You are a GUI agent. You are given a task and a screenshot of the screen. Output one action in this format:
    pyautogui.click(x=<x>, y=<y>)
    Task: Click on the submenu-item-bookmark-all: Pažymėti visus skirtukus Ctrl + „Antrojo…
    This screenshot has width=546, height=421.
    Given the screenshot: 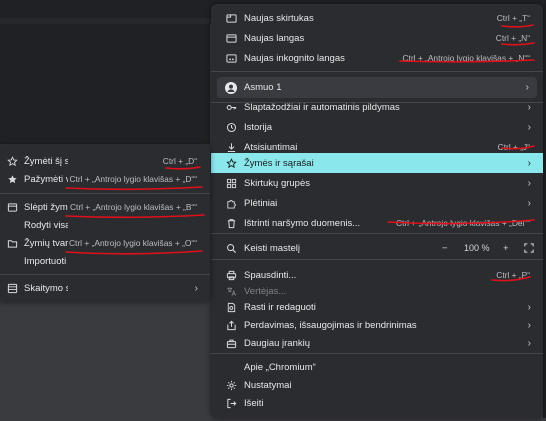 What is the action you would take?
    pyautogui.click(x=105, y=179)
    